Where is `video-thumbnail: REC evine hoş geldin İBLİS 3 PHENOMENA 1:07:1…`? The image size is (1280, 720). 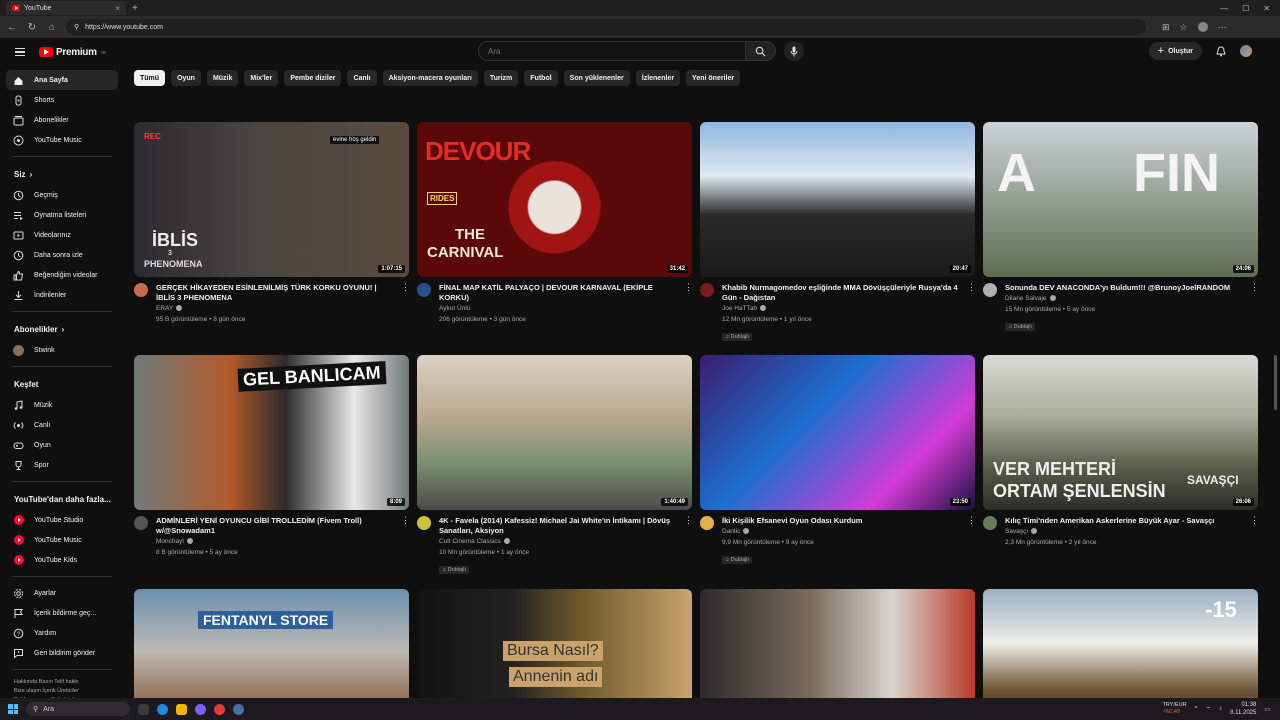
video-thumbnail: REC evine hoş geldin İBLİS 3 PHENOMENA 1:07:1… is located at coordinates (271, 199).